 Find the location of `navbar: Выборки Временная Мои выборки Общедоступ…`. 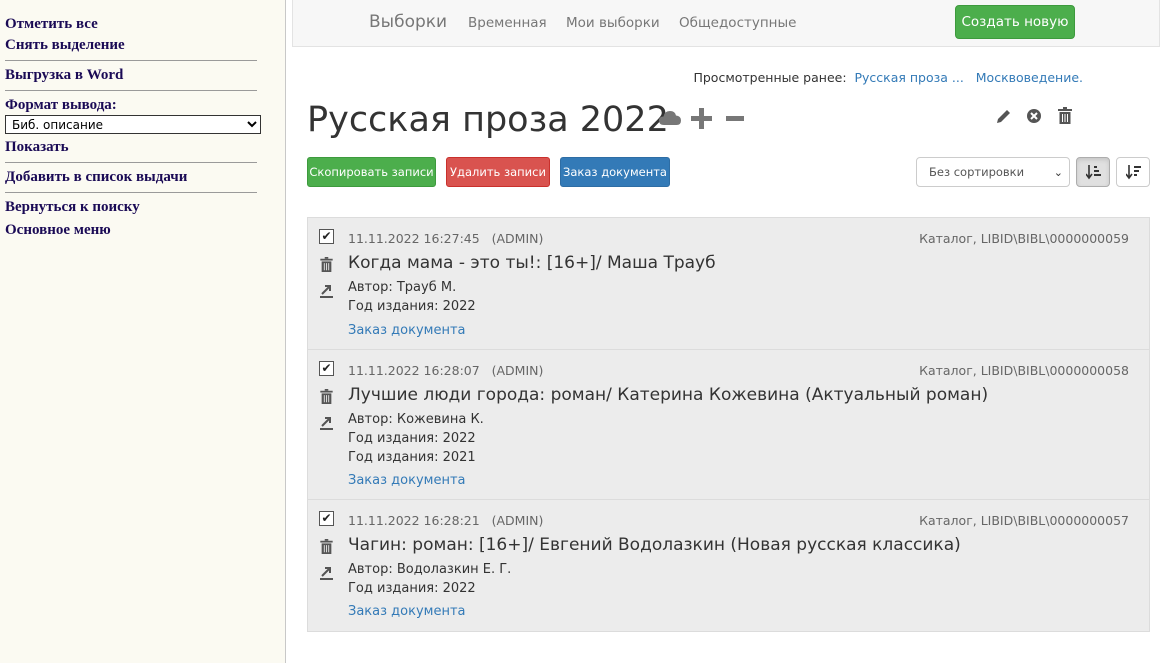

navbar: Выборки Временная Мои выборки Общедоступ… is located at coordinates (726, 23).